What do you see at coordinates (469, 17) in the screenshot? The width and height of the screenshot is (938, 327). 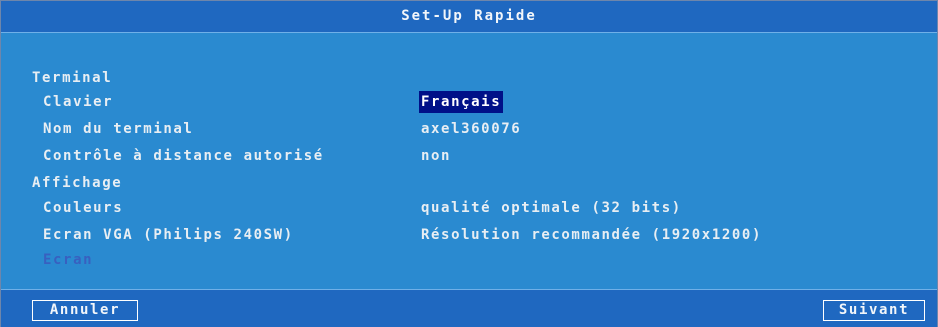 I see `dialog-title: Set-Up Rapide` at bounding box center [469, 17].